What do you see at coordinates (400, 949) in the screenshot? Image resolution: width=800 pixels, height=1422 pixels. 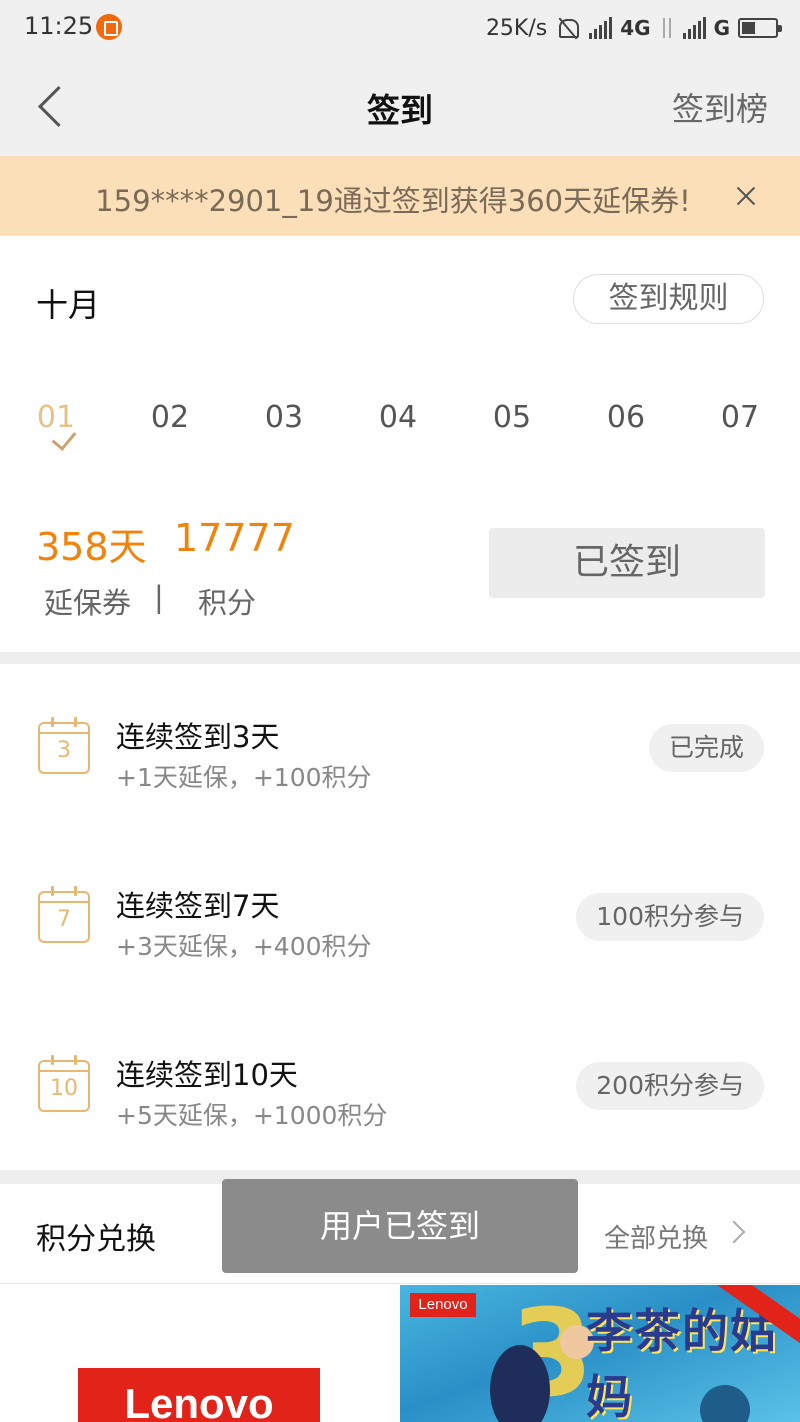 I see `task-item: 7 连续签到7天 +3天延保，+400积分 100积分参与` at bounding box center [400, 949].